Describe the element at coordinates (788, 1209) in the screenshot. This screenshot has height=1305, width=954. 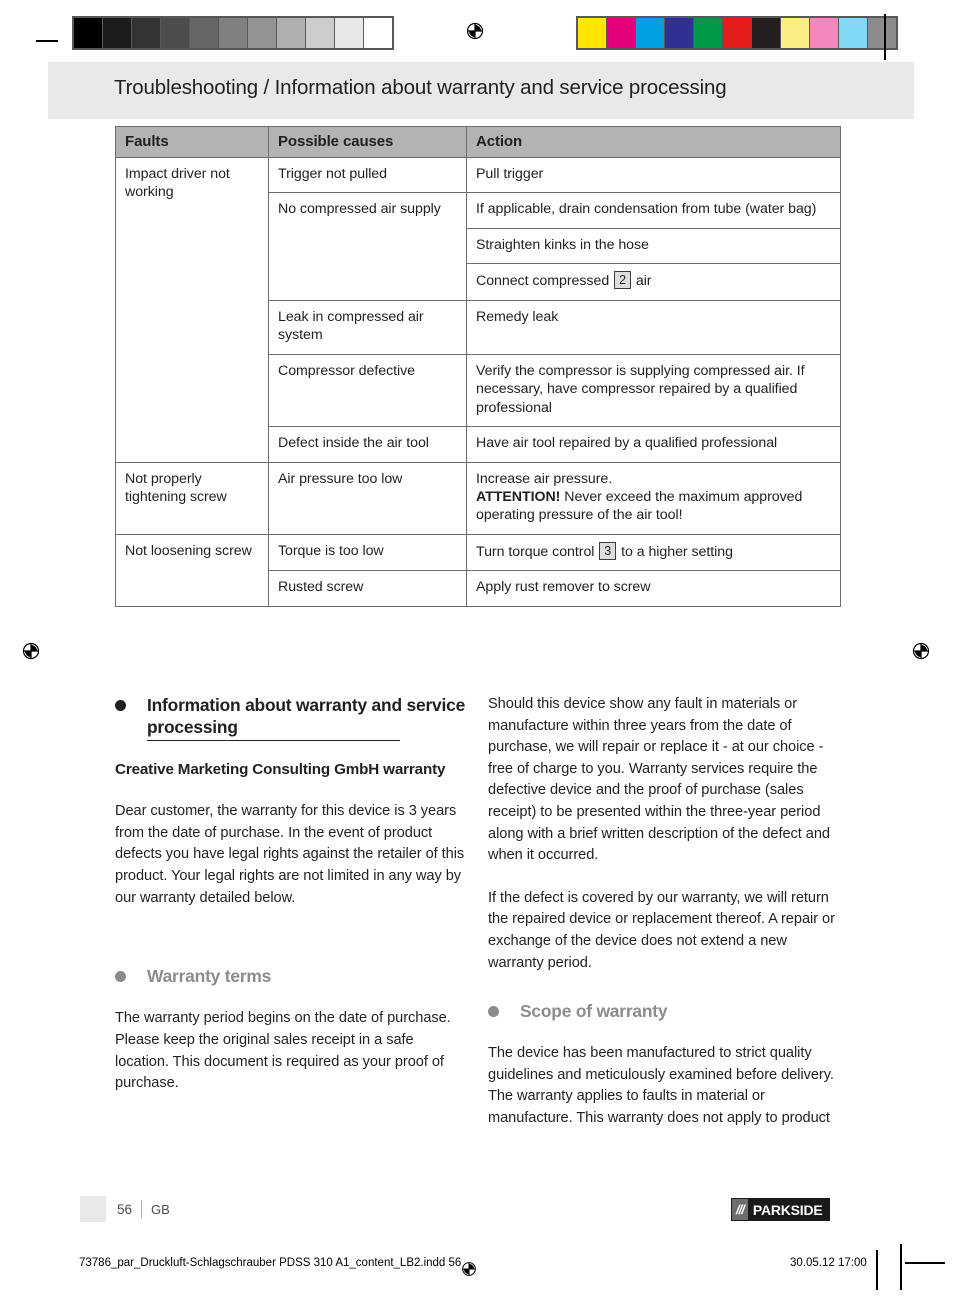
I see `logo-wordmark: PARKSIDE` at that location.